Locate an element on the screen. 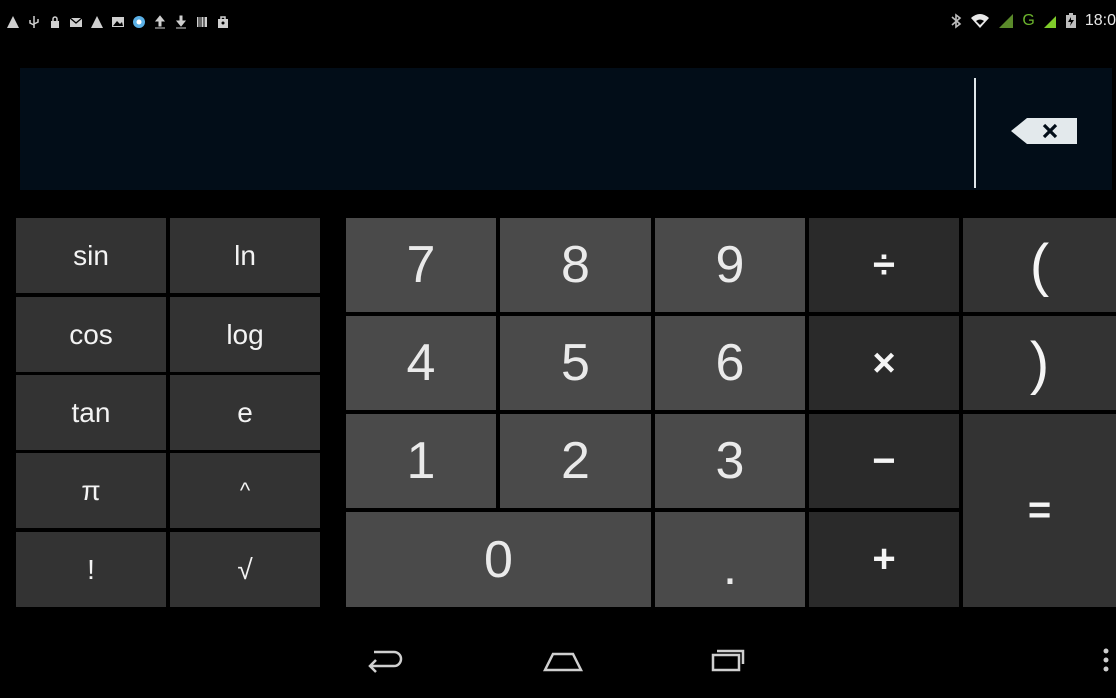  open-paren-key: ( is located at coordinates (1039, 265).